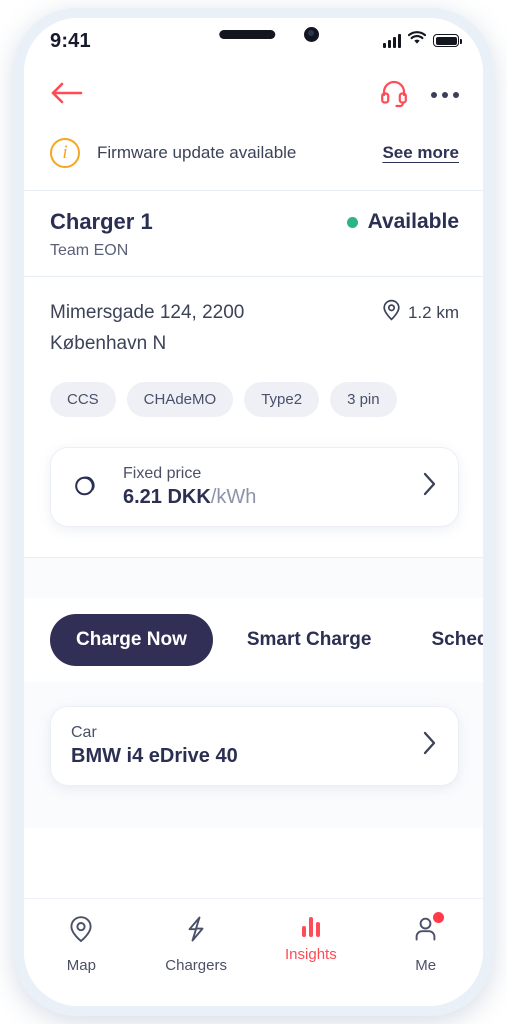 This screenshot has height=1024, width=507. What do you see at coordinates (363, 399) in the screenshot?
I see `connector-chip: 3 pin` at bounding box center [363, 399].